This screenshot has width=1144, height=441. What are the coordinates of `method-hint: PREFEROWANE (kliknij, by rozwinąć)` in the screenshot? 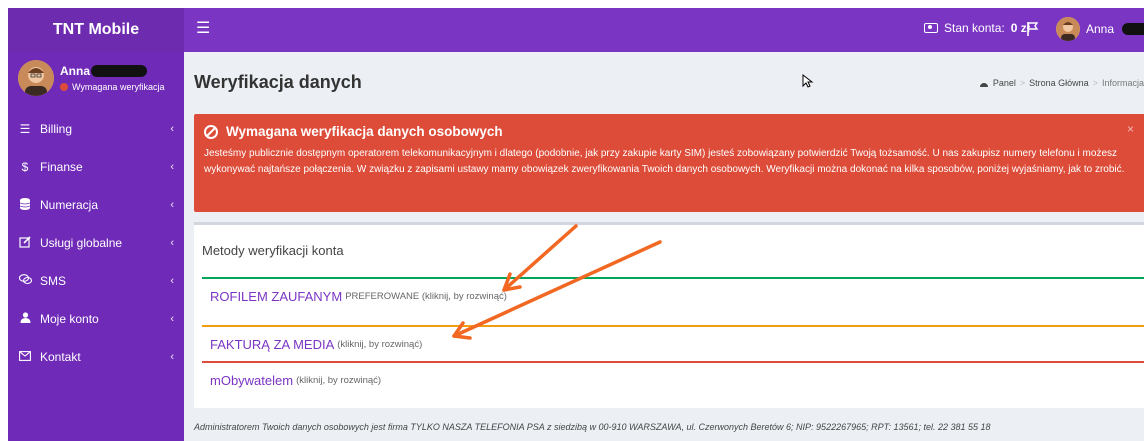 It's located at (426, 296).